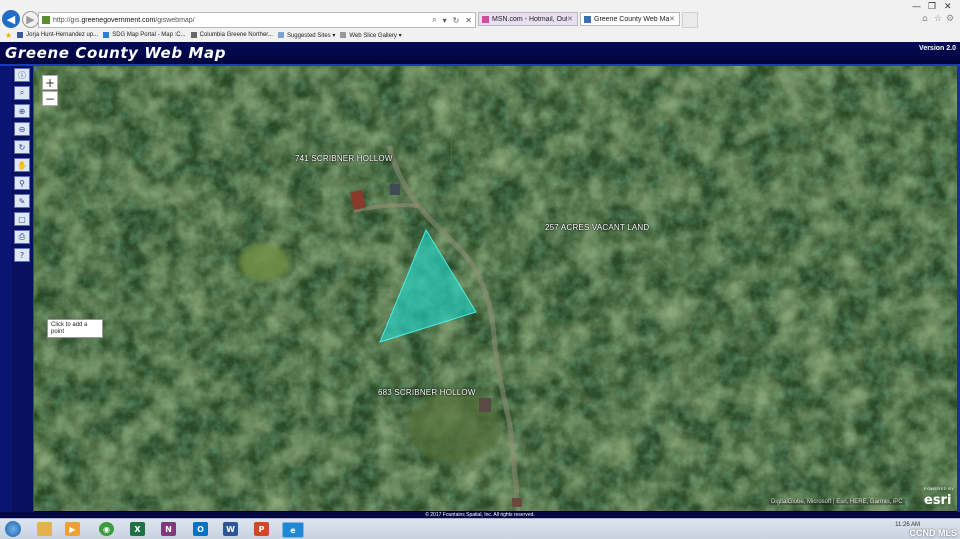 This screenshot has height=539, width=960. What do you see at coordinates (456, 20) in the screenshot?
I see `refresh-icon: ↻` at bounding box center [456, 20].